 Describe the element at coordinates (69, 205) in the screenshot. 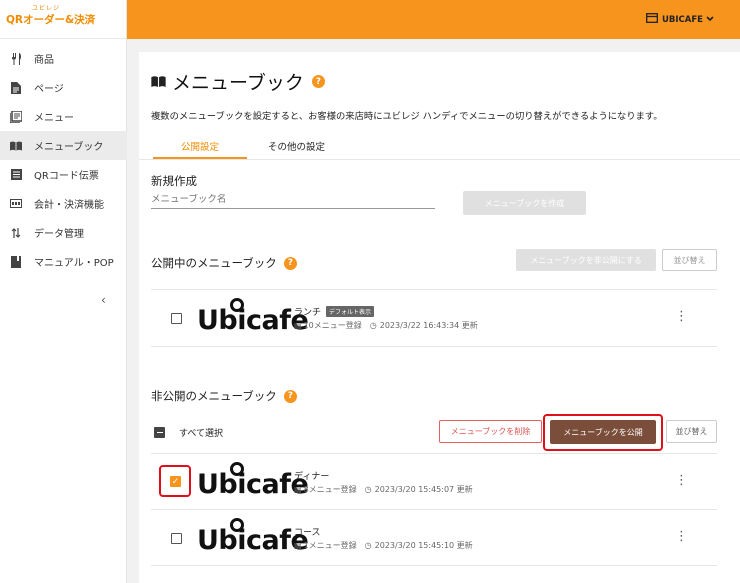

I see `sidebar-item-label: 会計・決済機能` at that location.